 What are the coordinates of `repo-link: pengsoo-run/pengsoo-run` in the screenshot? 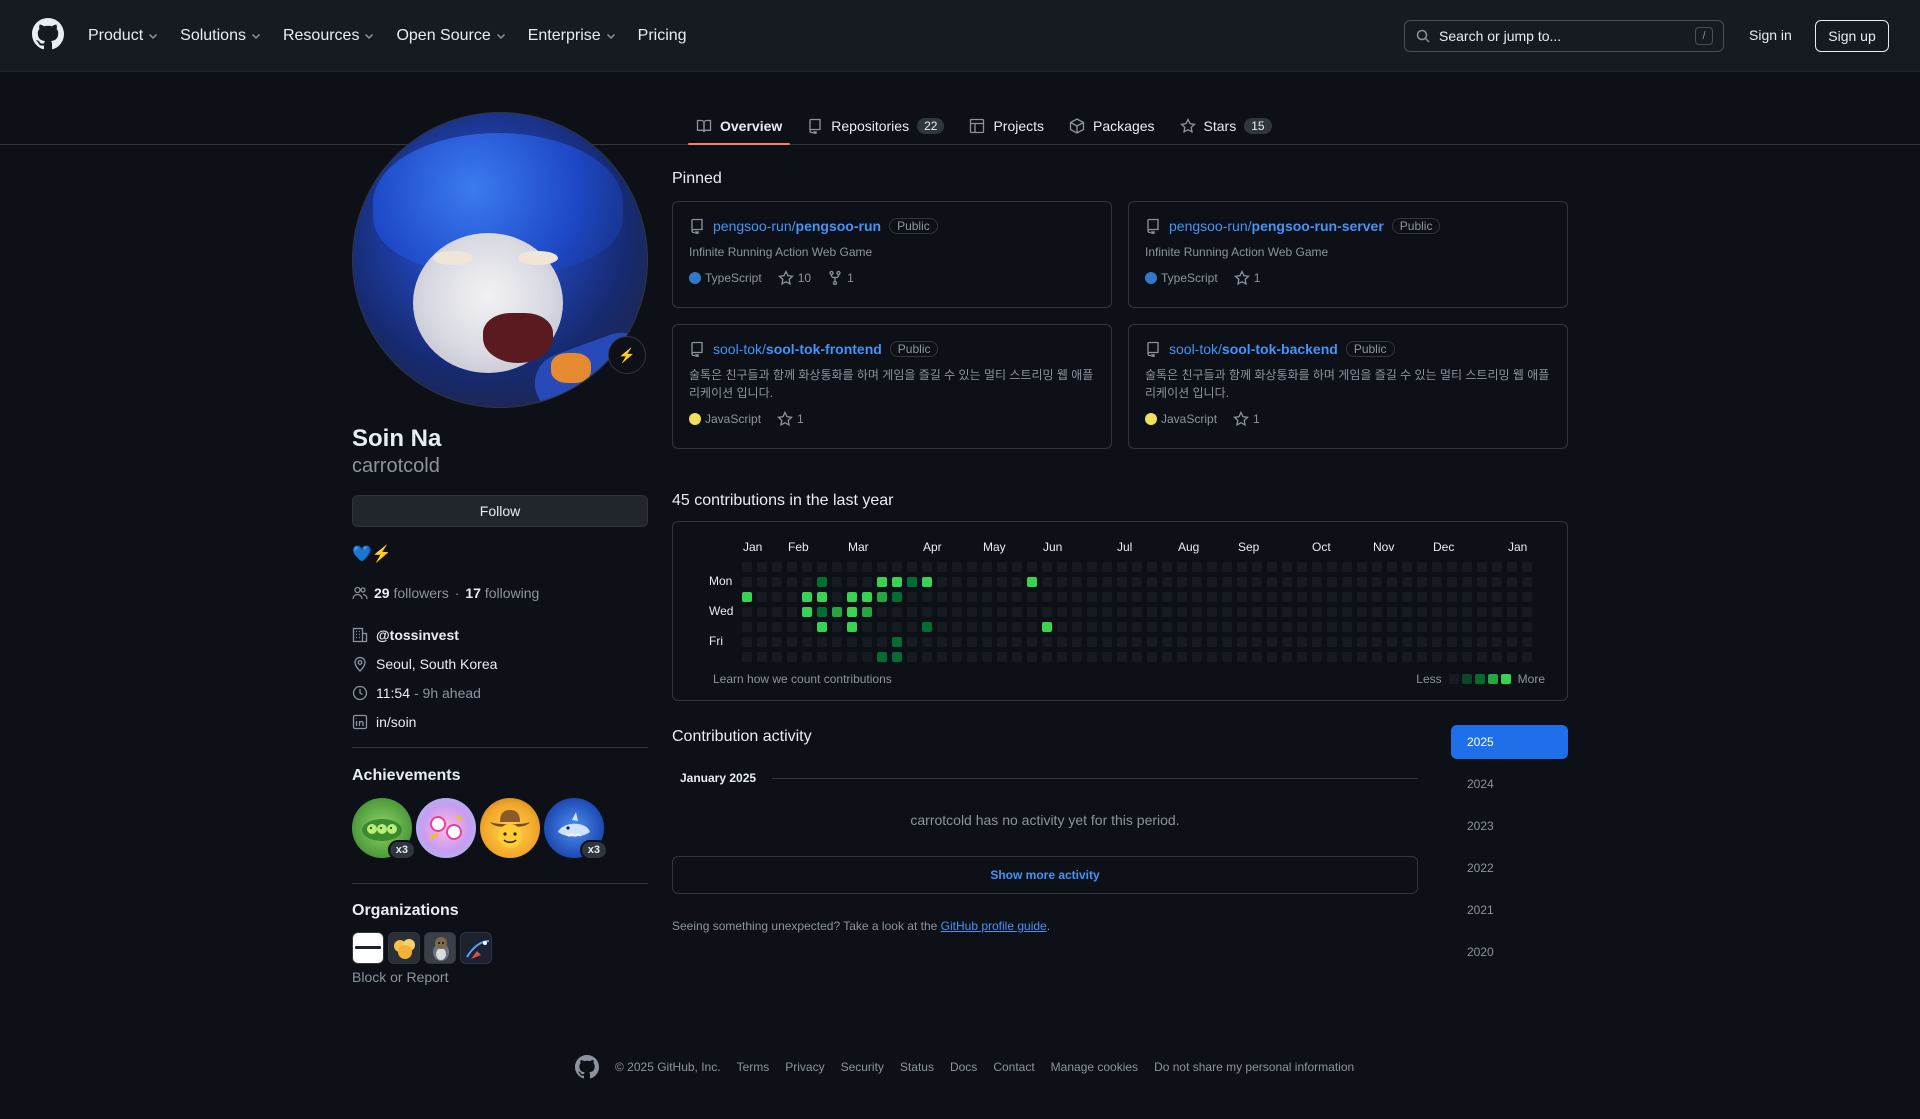 It's located at (797, 226).